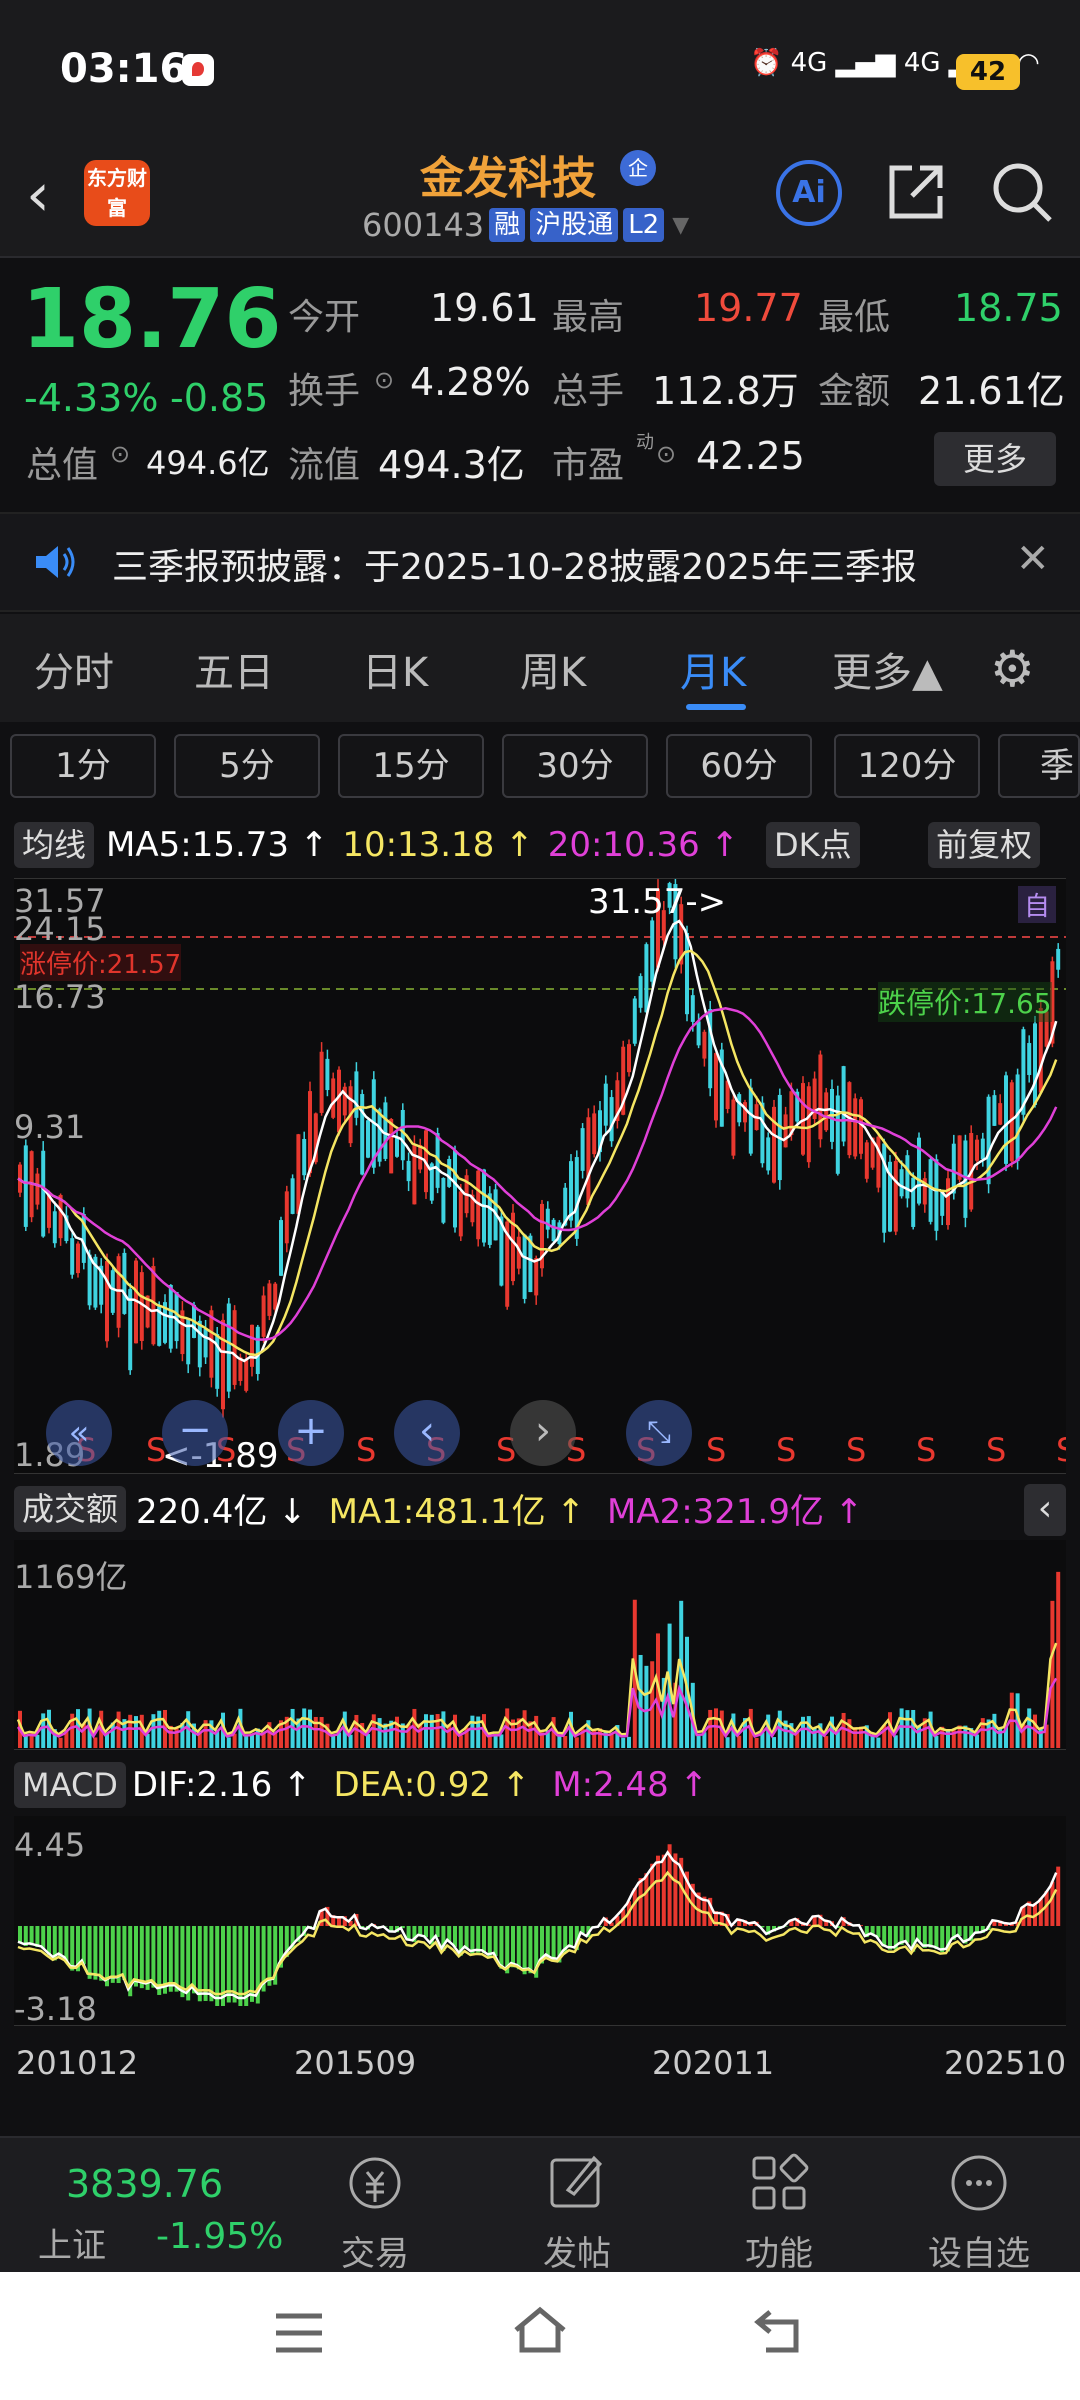  What do you see at coordinates (72, 2242) in the screenshot?
I see `index-name: 上证` at bounding box center [72, 2242].